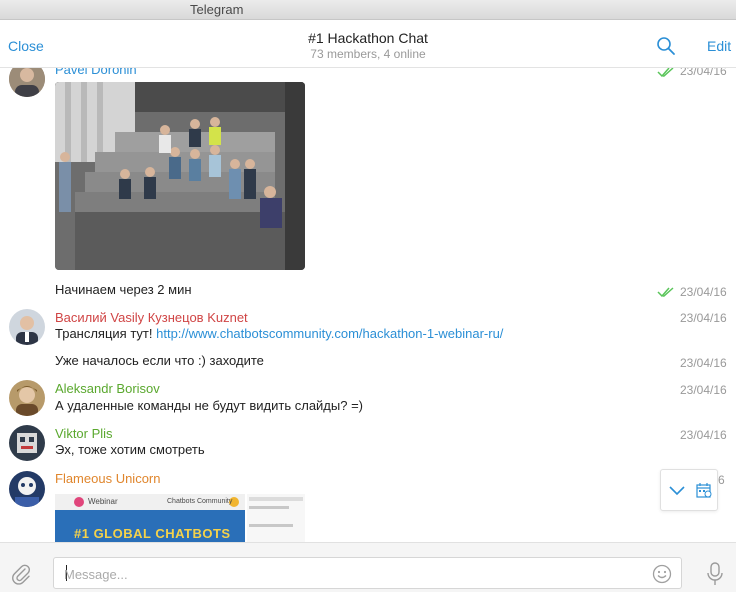  Describe the element at coordinates (107, 388) in the screenshot. I see `message-author: Aleksandr Borisov` at that location.